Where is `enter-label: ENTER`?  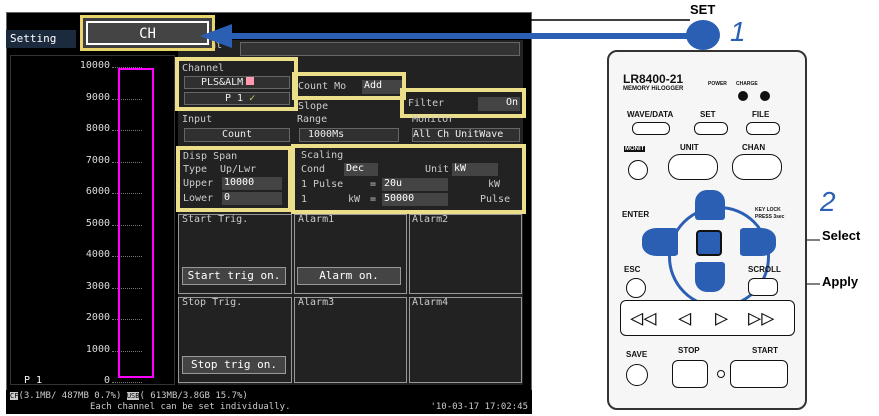 enter-label: ENTER is located at coordinates (636, 214).